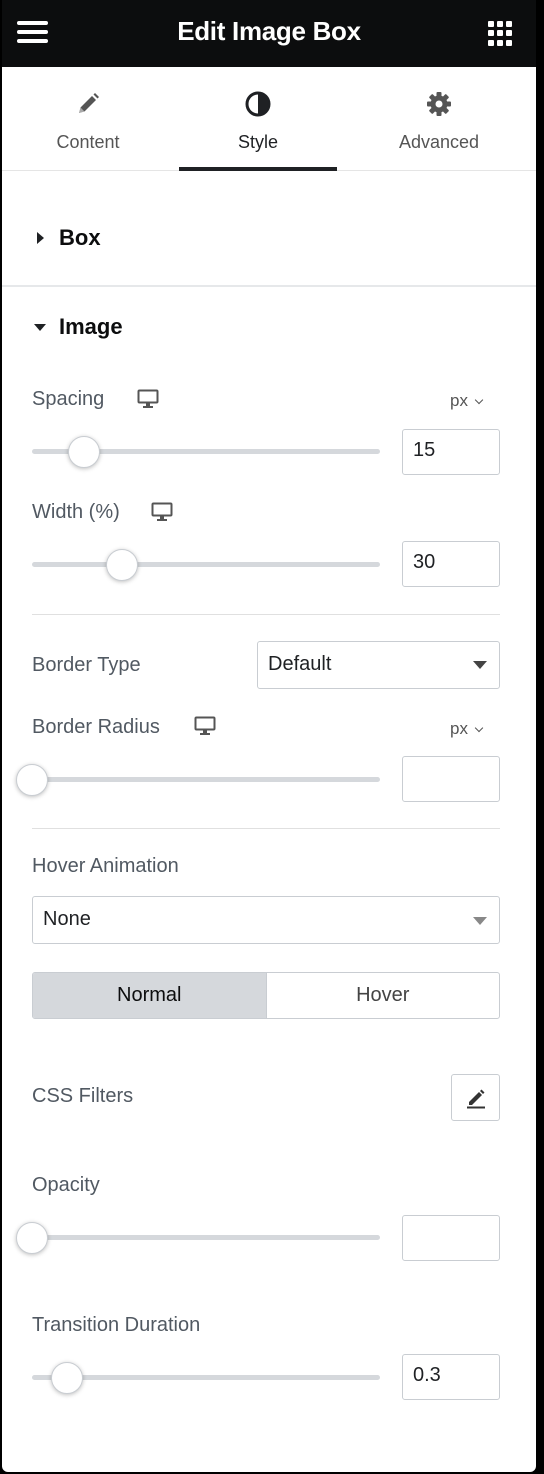  I want to click on panel-header: Edit Image Box, so click(269, 33).